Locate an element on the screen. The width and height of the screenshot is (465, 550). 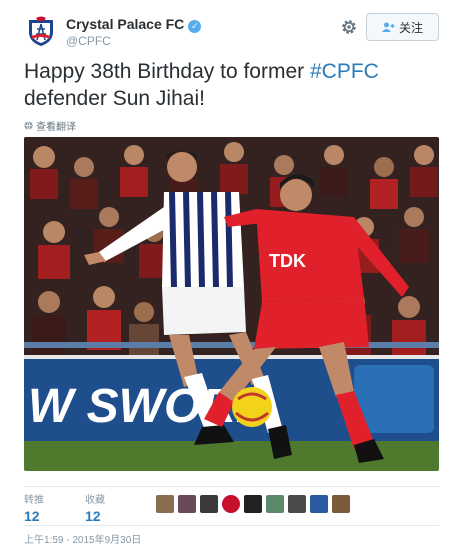
crystal-palace-crest-avatar is located at coordinates (41, 31).